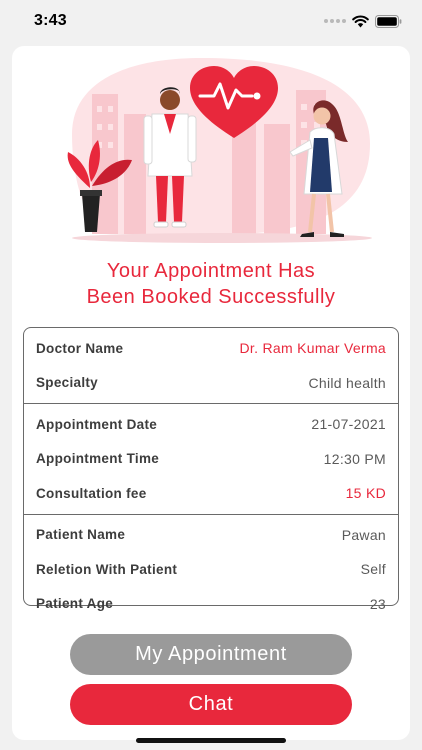 The width and height of the screenshot is (422, 750). I want to click on appointment-date-value: 21-07-2021, so click(348, 424).